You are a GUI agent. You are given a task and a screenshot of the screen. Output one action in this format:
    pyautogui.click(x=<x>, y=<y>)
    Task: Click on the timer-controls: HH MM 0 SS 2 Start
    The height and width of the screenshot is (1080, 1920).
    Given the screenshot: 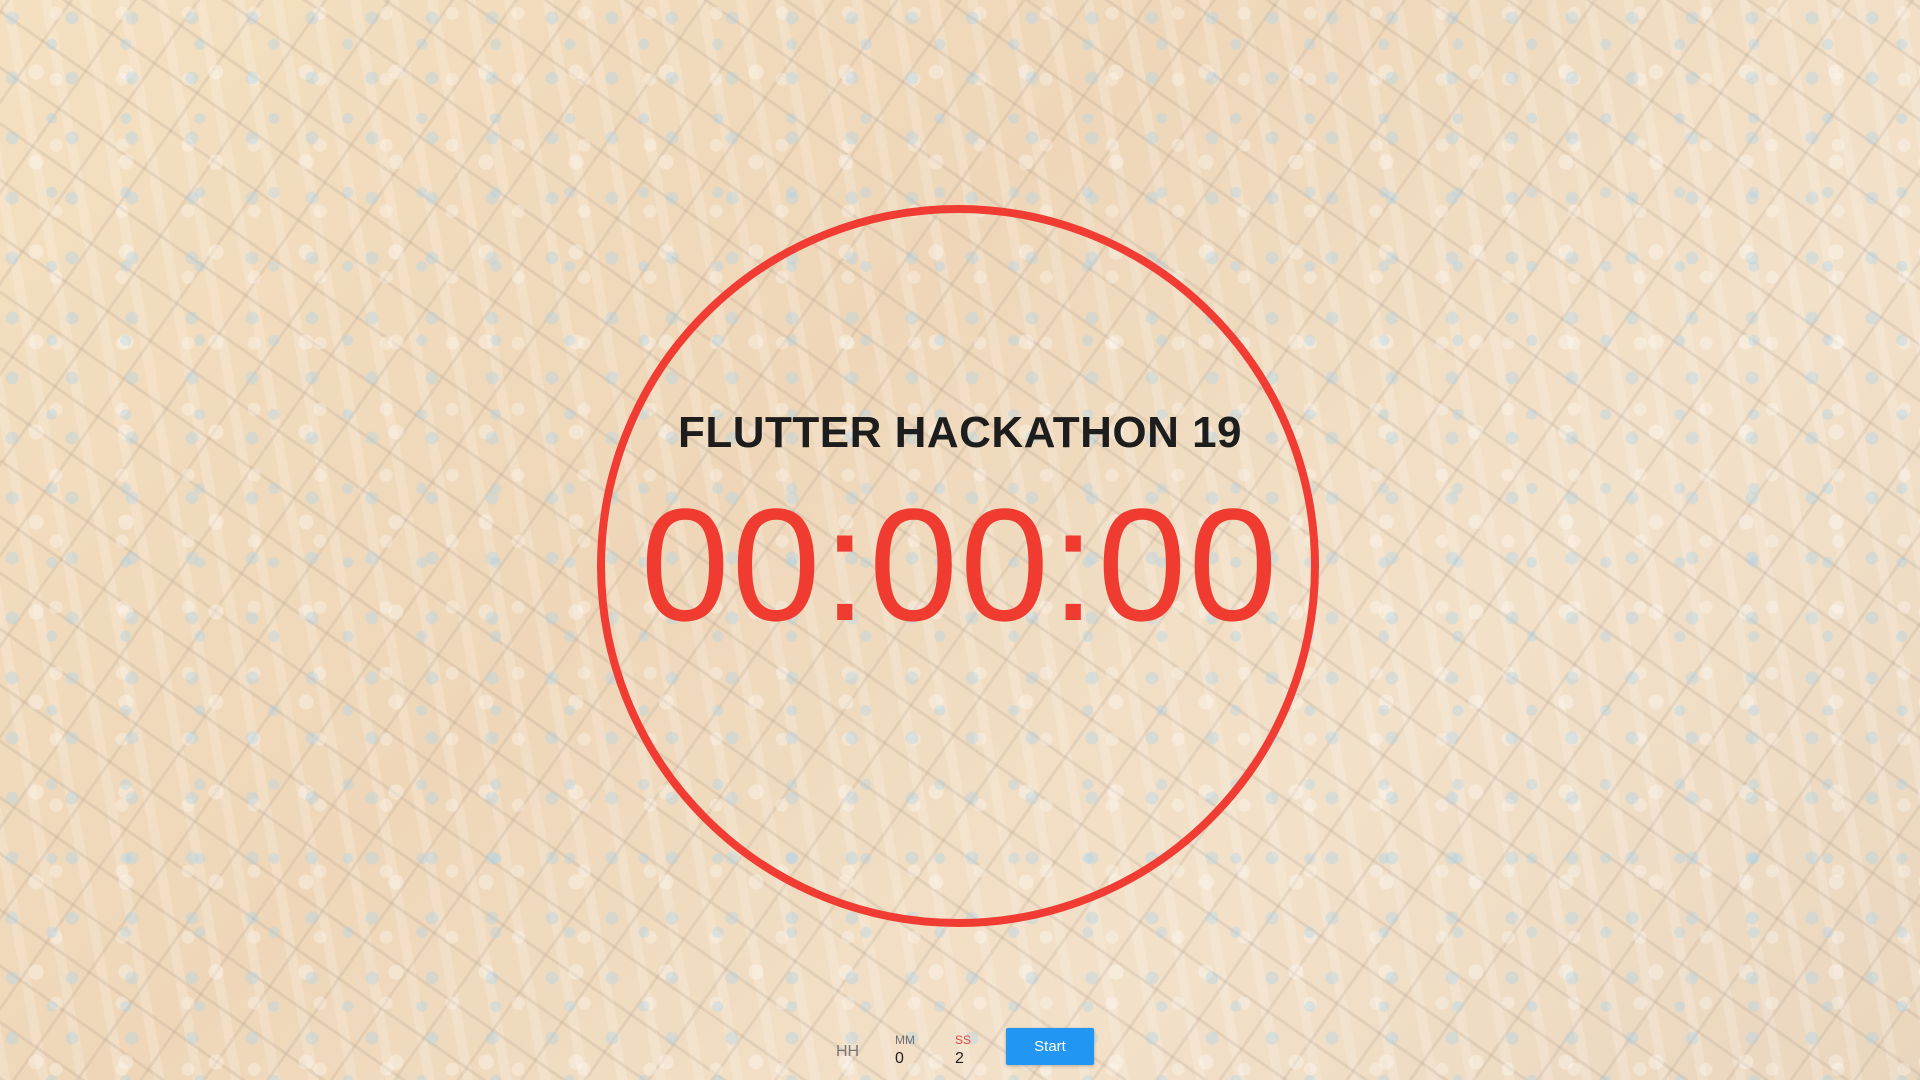 What is the action you would take?
    pyautogui.click(x=960, y=1052)
    